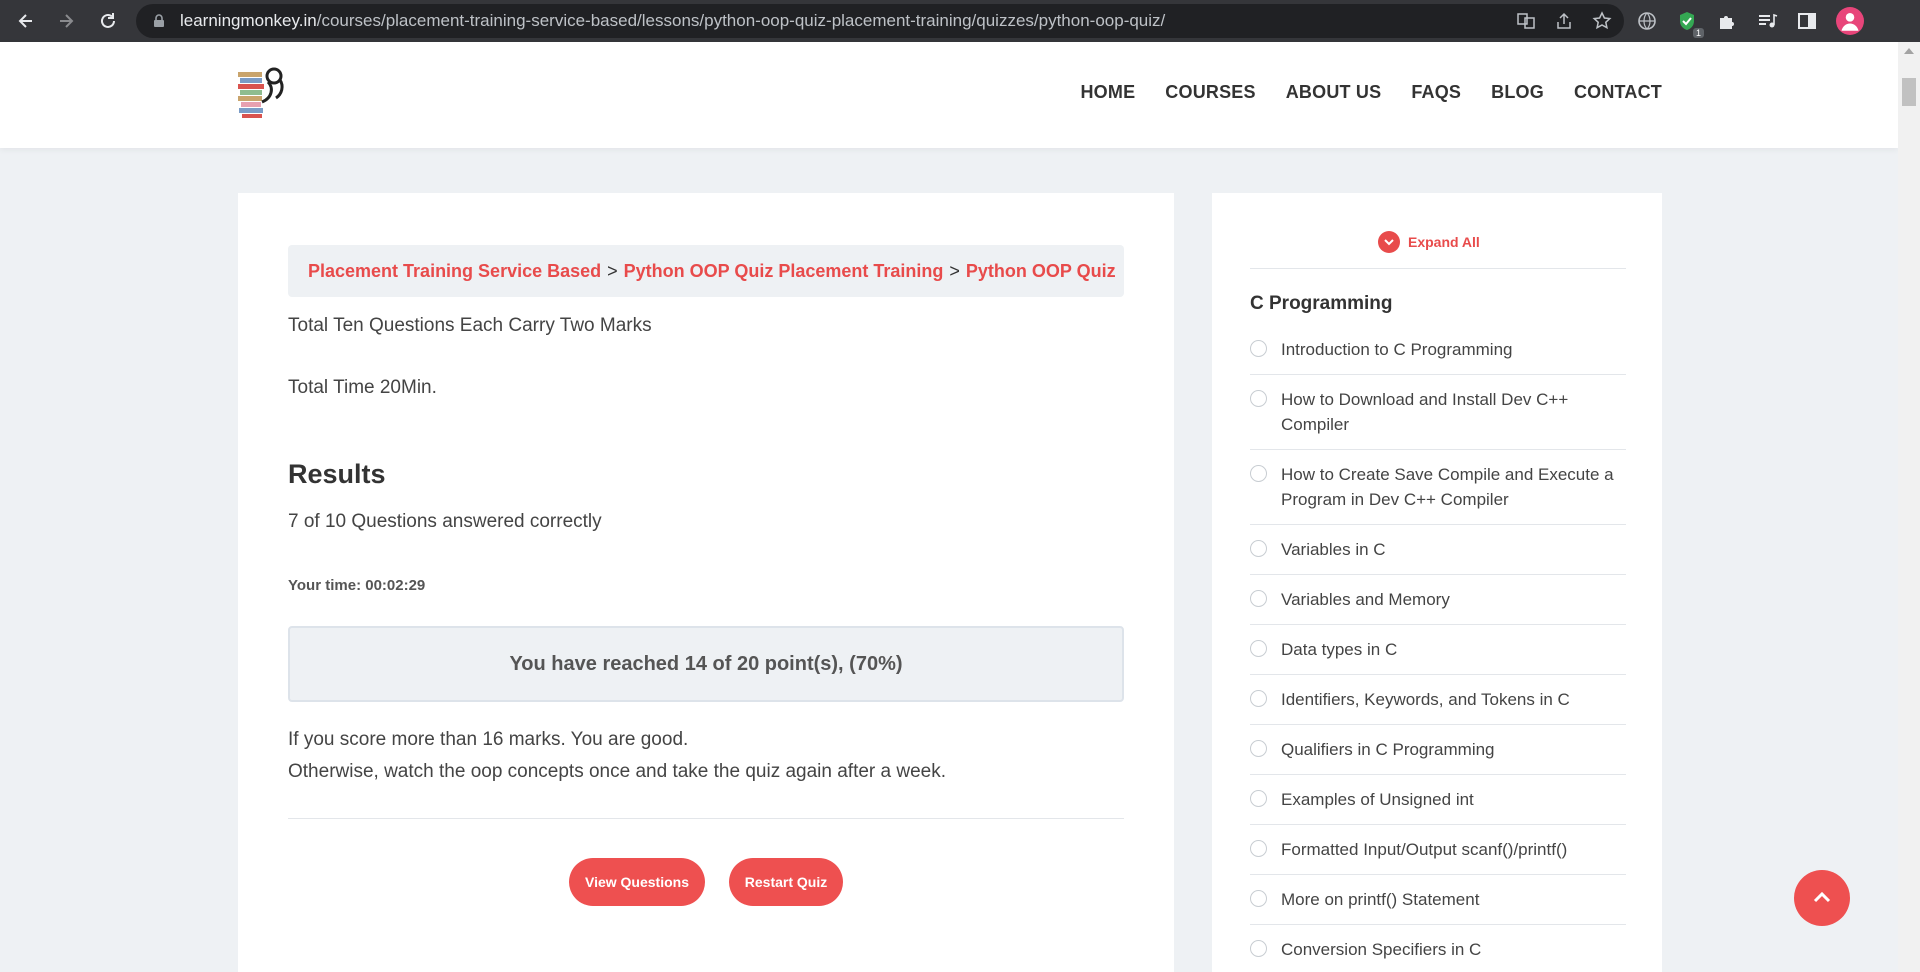 The image size is (1920, 972). Describe the element at coordinates (1210, 92) in the screenshot. I see `nav-courses: COURSES` at that location.